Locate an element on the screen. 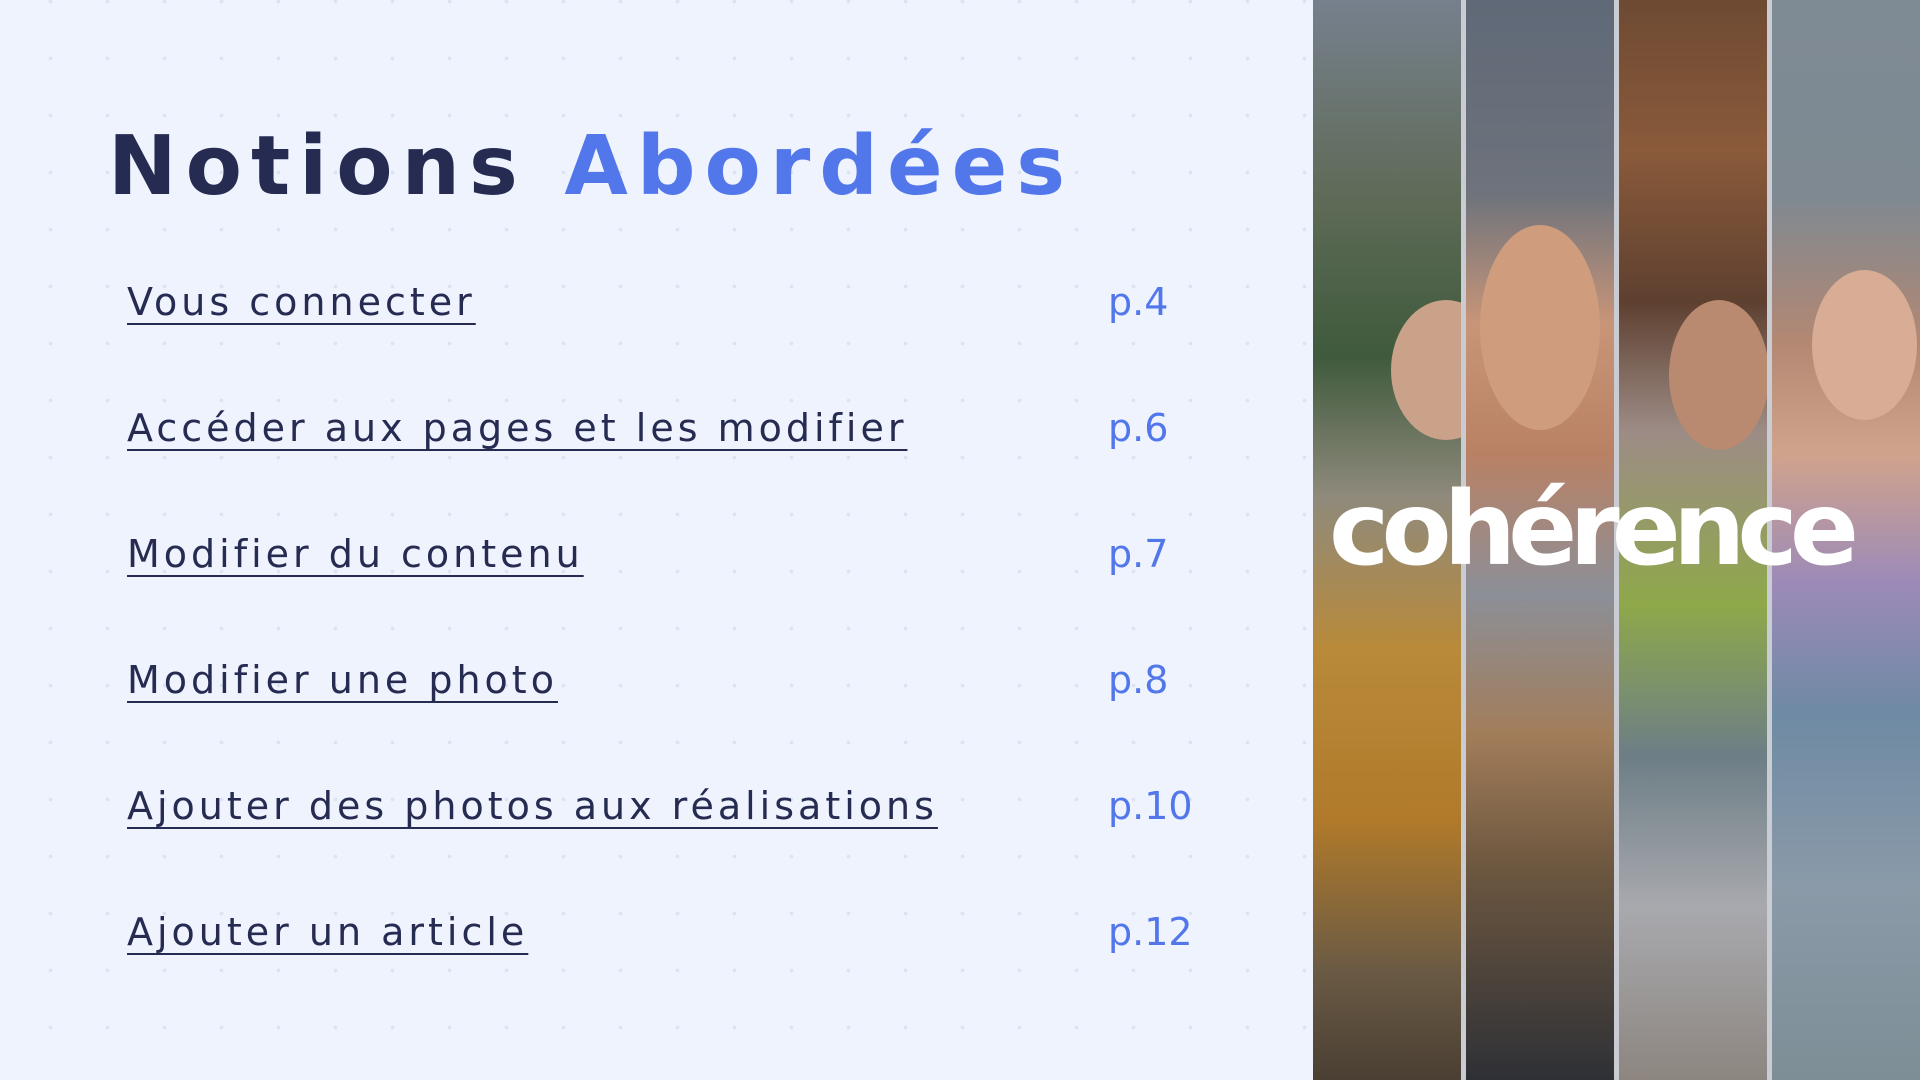  toc-item-page: p.10 is located at coordinates (1150, 806).